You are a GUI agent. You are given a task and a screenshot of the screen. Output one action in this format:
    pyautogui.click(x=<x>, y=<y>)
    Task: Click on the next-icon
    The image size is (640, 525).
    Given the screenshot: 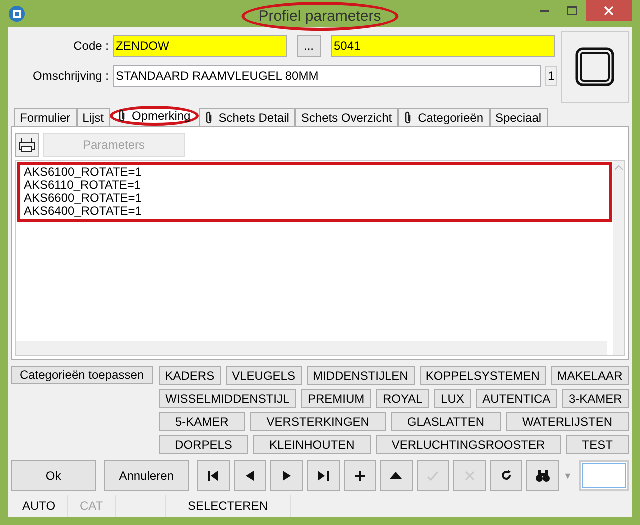 What is the action you would take?
    pyautogui.click(x=286, y=475)
    